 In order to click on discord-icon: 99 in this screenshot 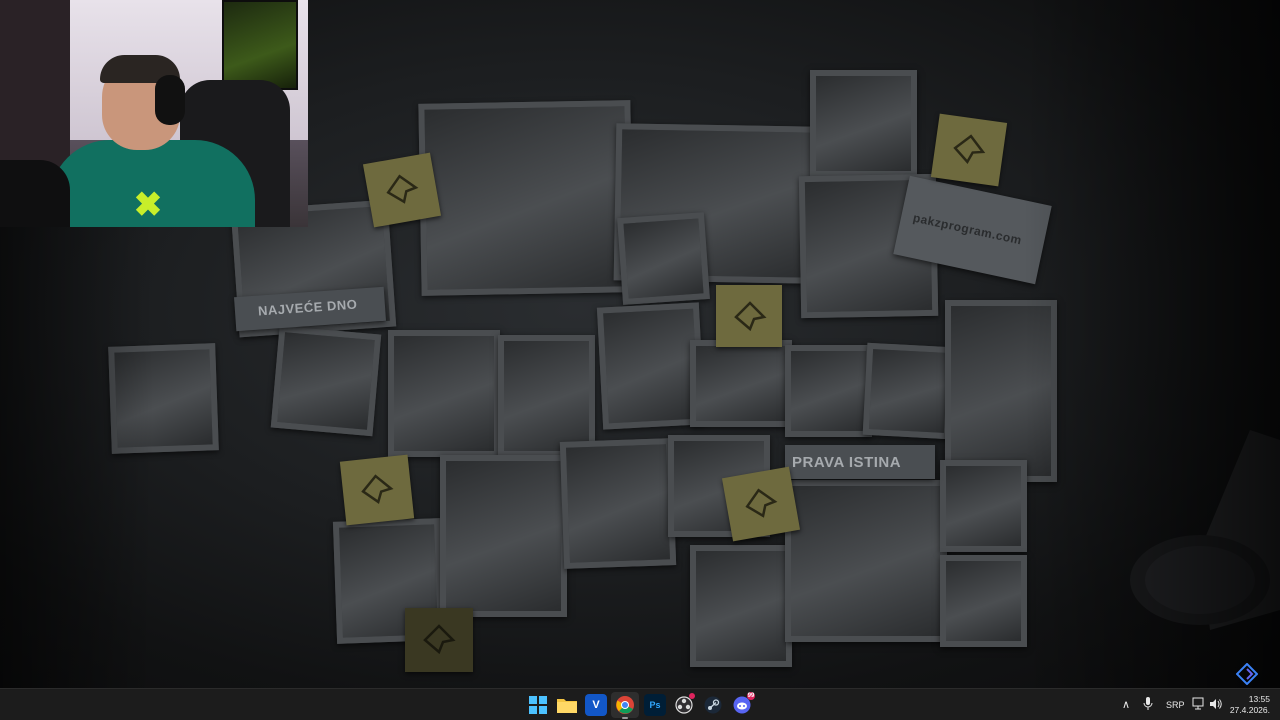, I will do `click(743, 704)`.